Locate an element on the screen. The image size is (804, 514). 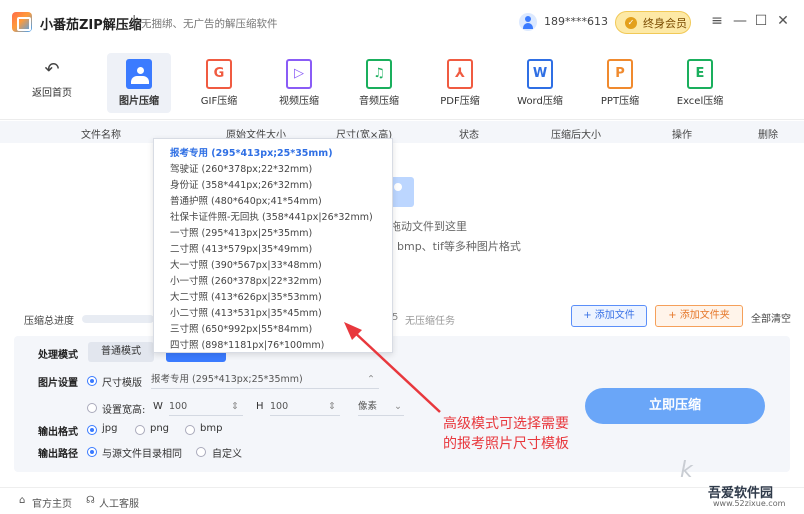
watermark-url: www.52zixue.com is located at coordinates (749, 503).